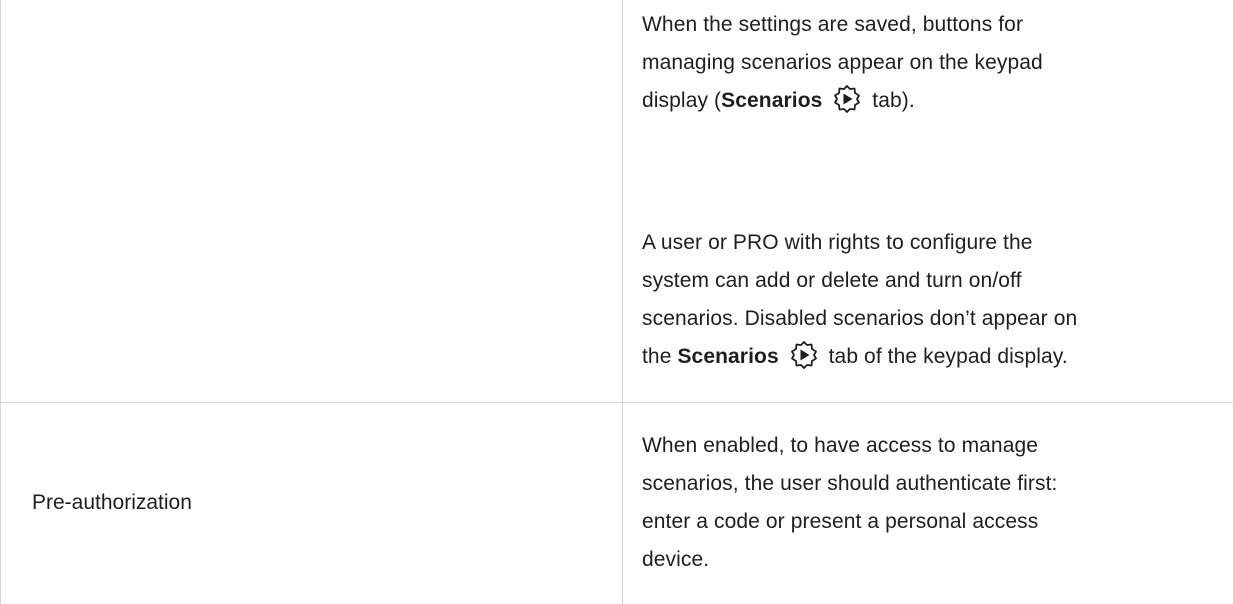 The height and width of the screenshot is (604, 1233). I want to click on text-line: device., so click(676, 559).